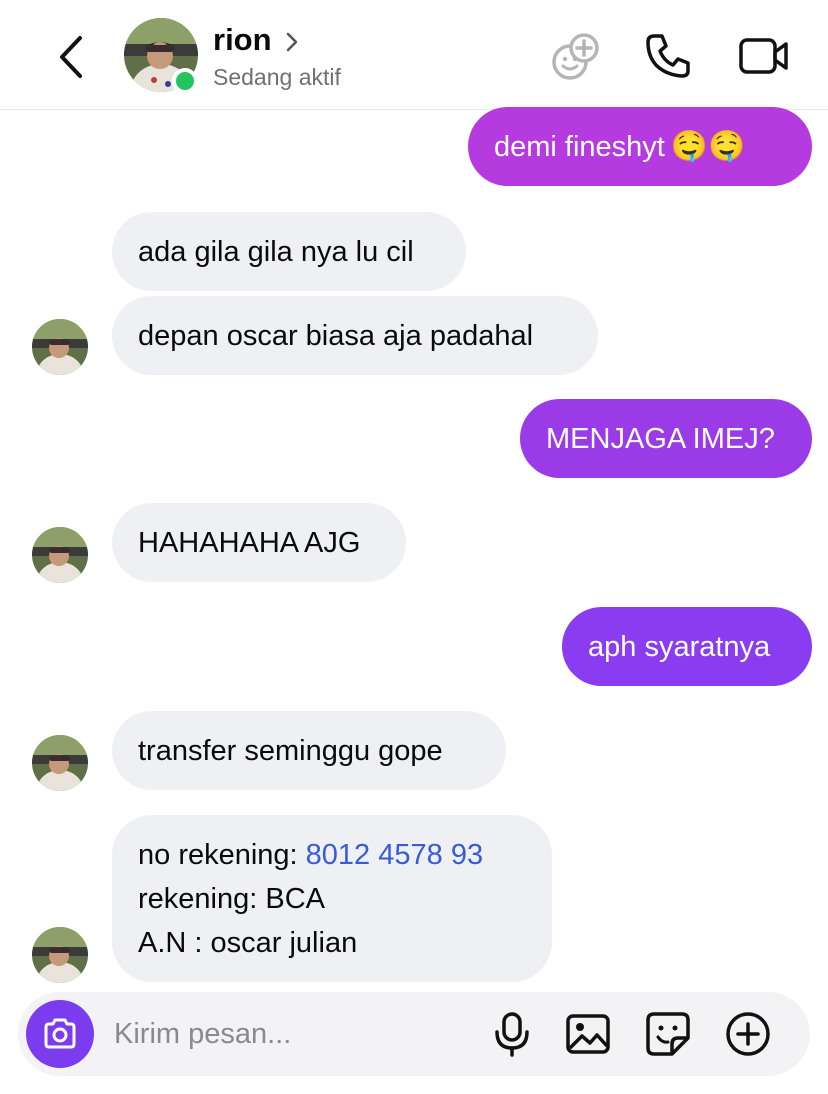  I want to click on contact-name: rion, so click(242, 40).